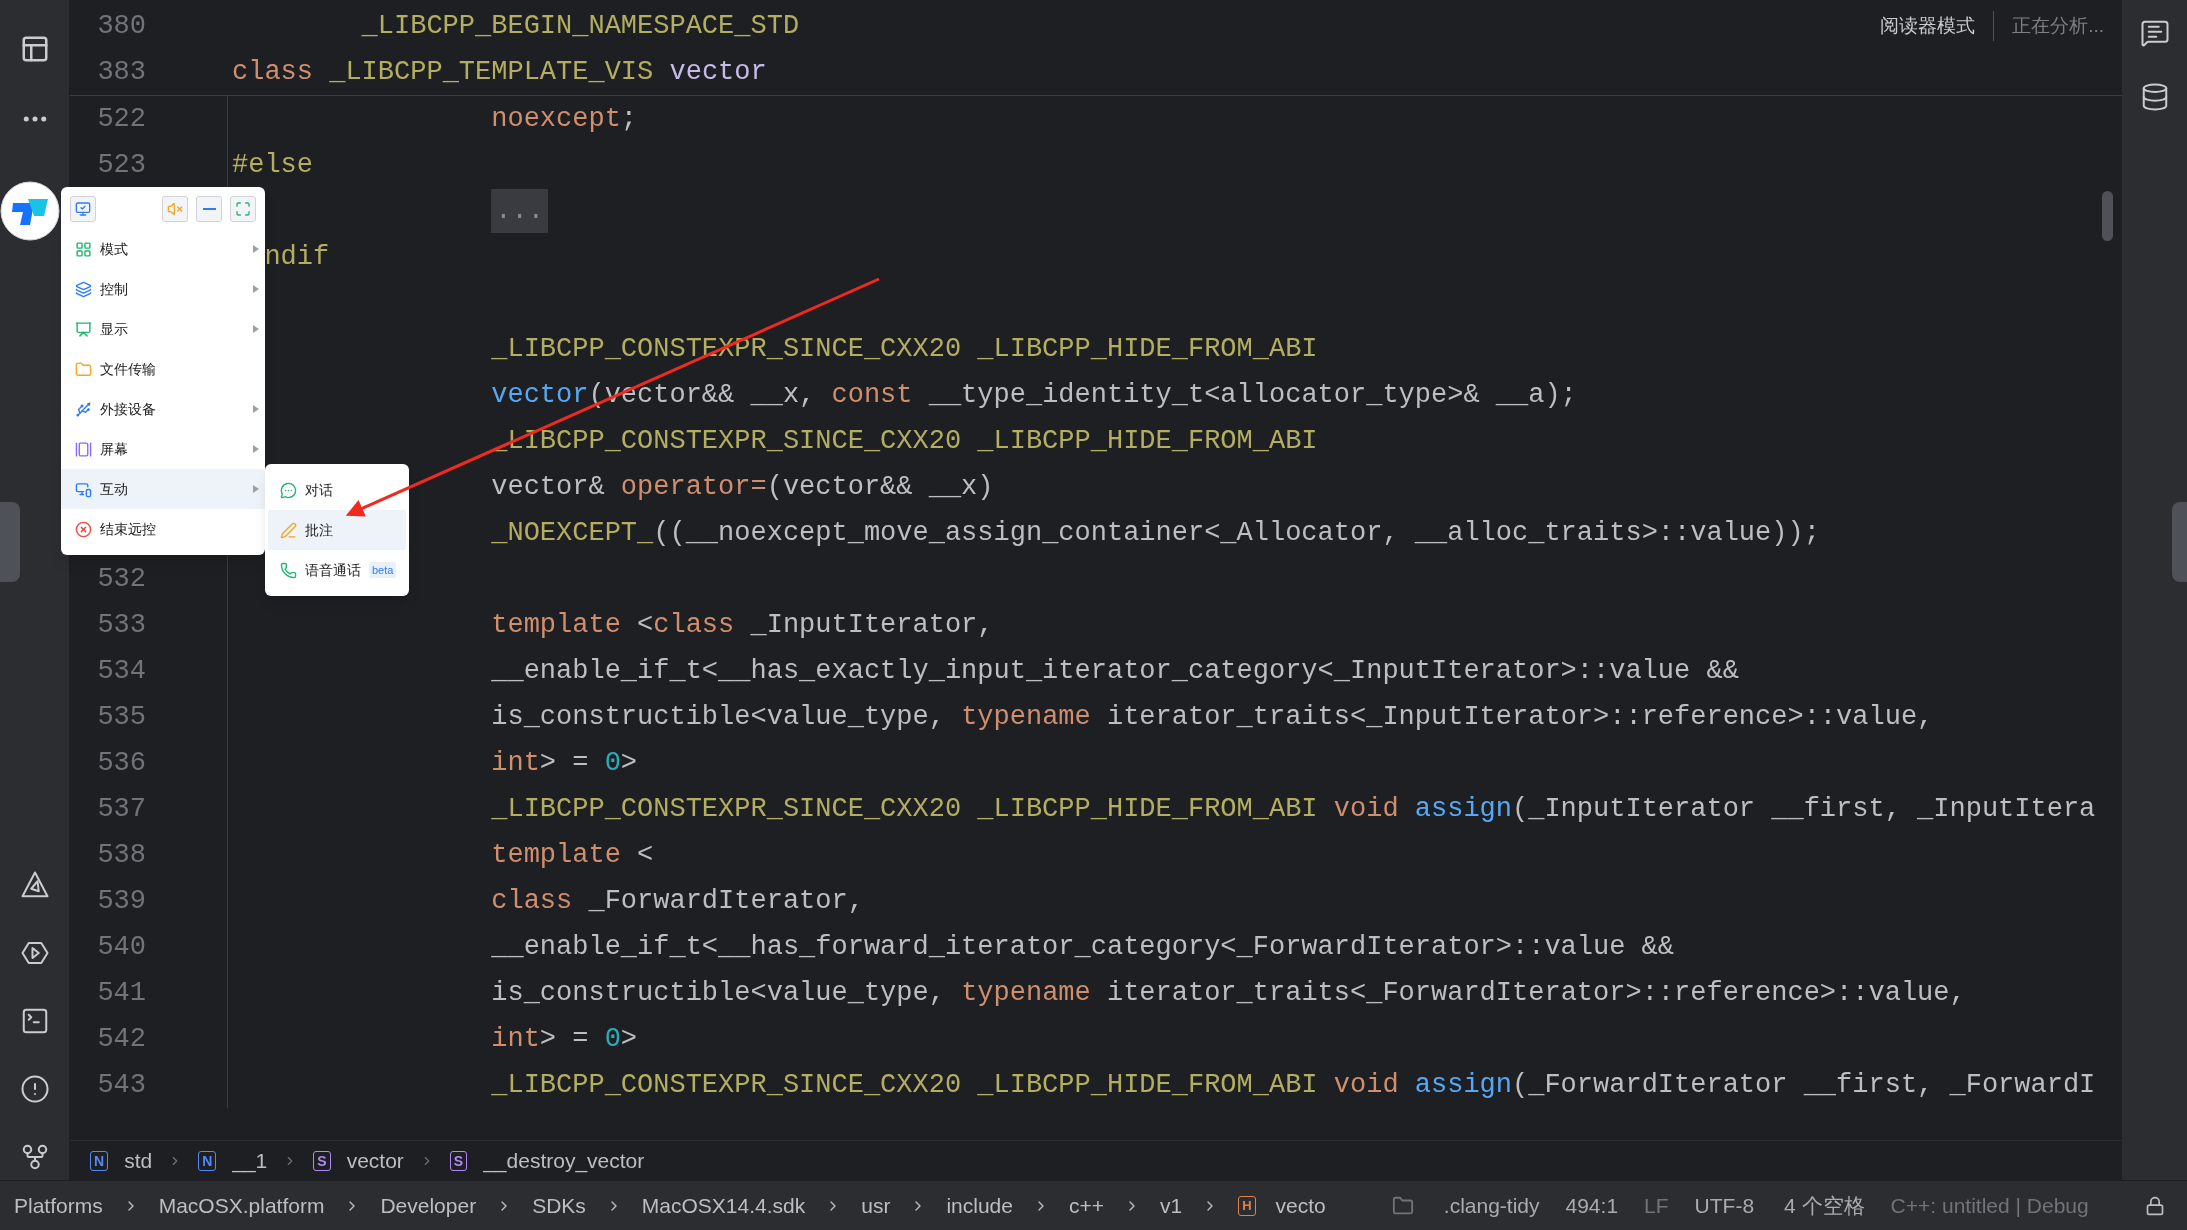 The height and width of the screenshot is (1230, 2187). What do you see at coordinates (1724, 1205) in the screenshot?
I see `encoding: UTF-8` at bounding box center [1724, 1205].